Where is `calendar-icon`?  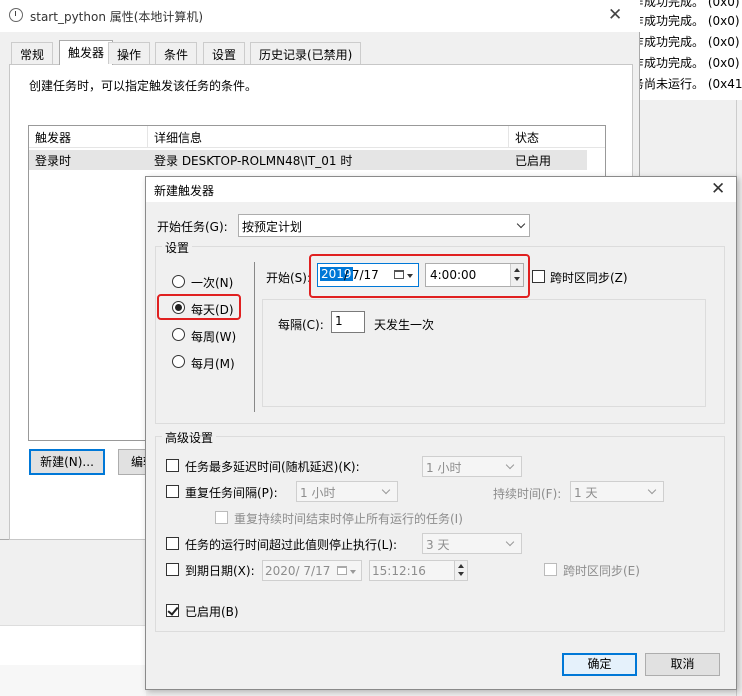
calendar-icon is located at coordinates (342, 570).